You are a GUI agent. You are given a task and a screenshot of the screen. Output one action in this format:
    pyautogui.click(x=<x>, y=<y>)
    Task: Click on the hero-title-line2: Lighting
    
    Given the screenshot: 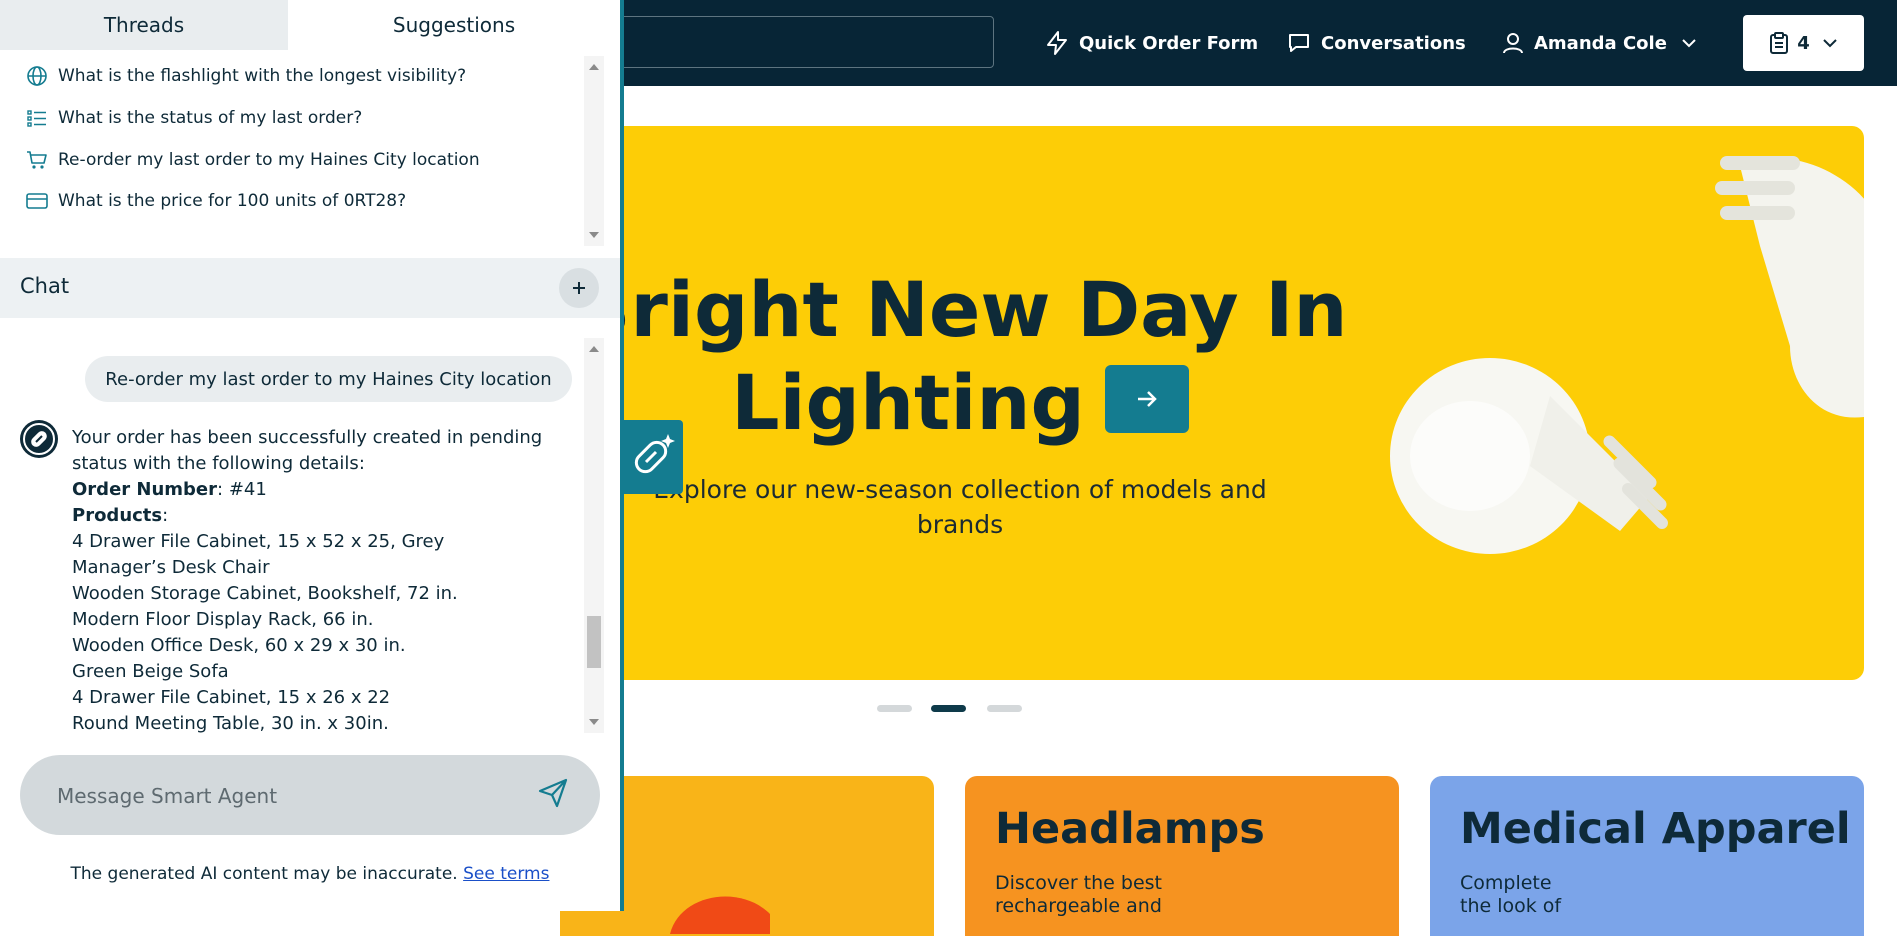 What is the action you would take?
    pyautogui.click(x=908, y=402)
    